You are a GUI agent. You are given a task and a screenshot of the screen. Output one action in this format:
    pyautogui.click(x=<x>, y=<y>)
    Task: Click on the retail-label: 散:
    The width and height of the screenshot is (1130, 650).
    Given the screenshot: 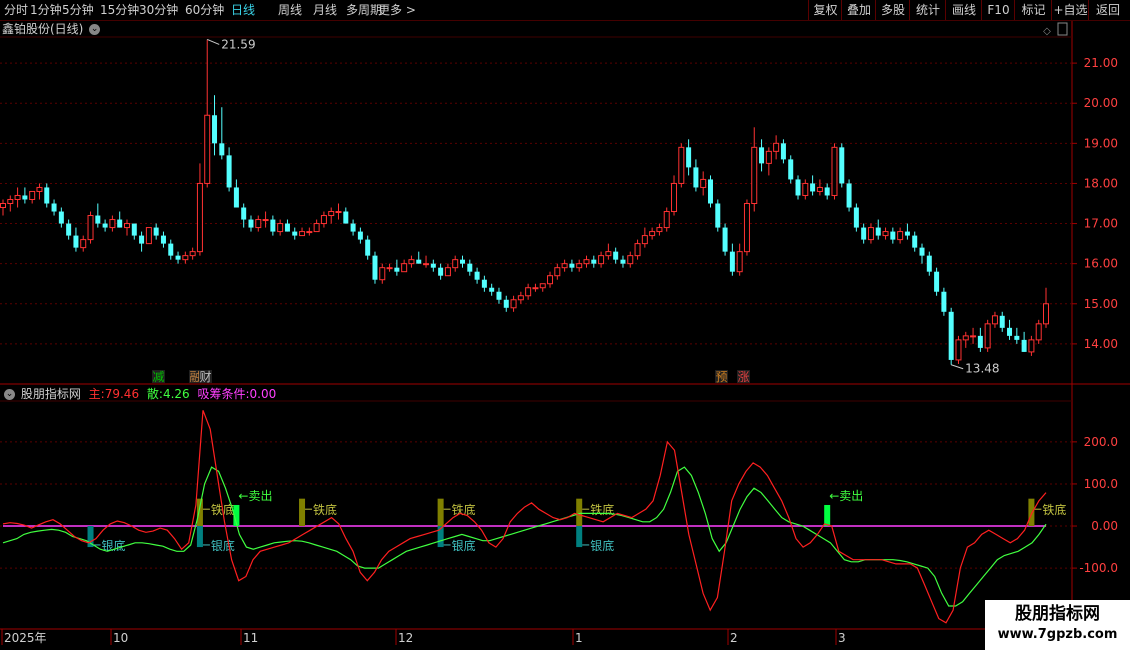 What is the action you would take?
    pyautogui.click(x=154, y=394)
    